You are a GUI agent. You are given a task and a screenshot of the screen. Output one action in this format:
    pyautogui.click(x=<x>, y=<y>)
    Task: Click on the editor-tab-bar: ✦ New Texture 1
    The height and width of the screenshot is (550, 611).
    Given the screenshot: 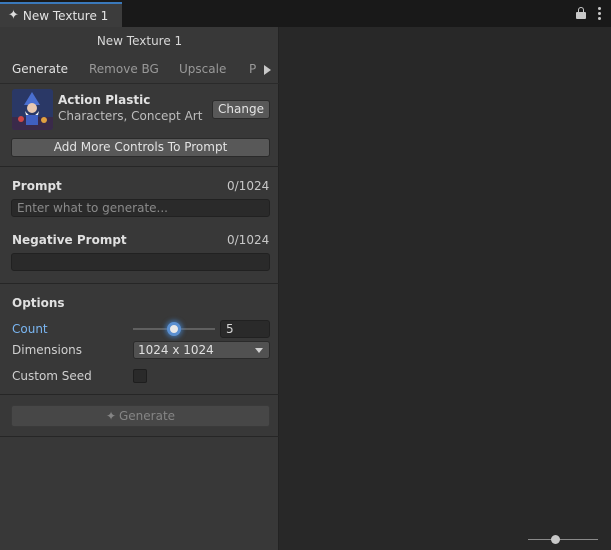 What is the action you would take?
    pyautogui.click(x=305, y=13)
    